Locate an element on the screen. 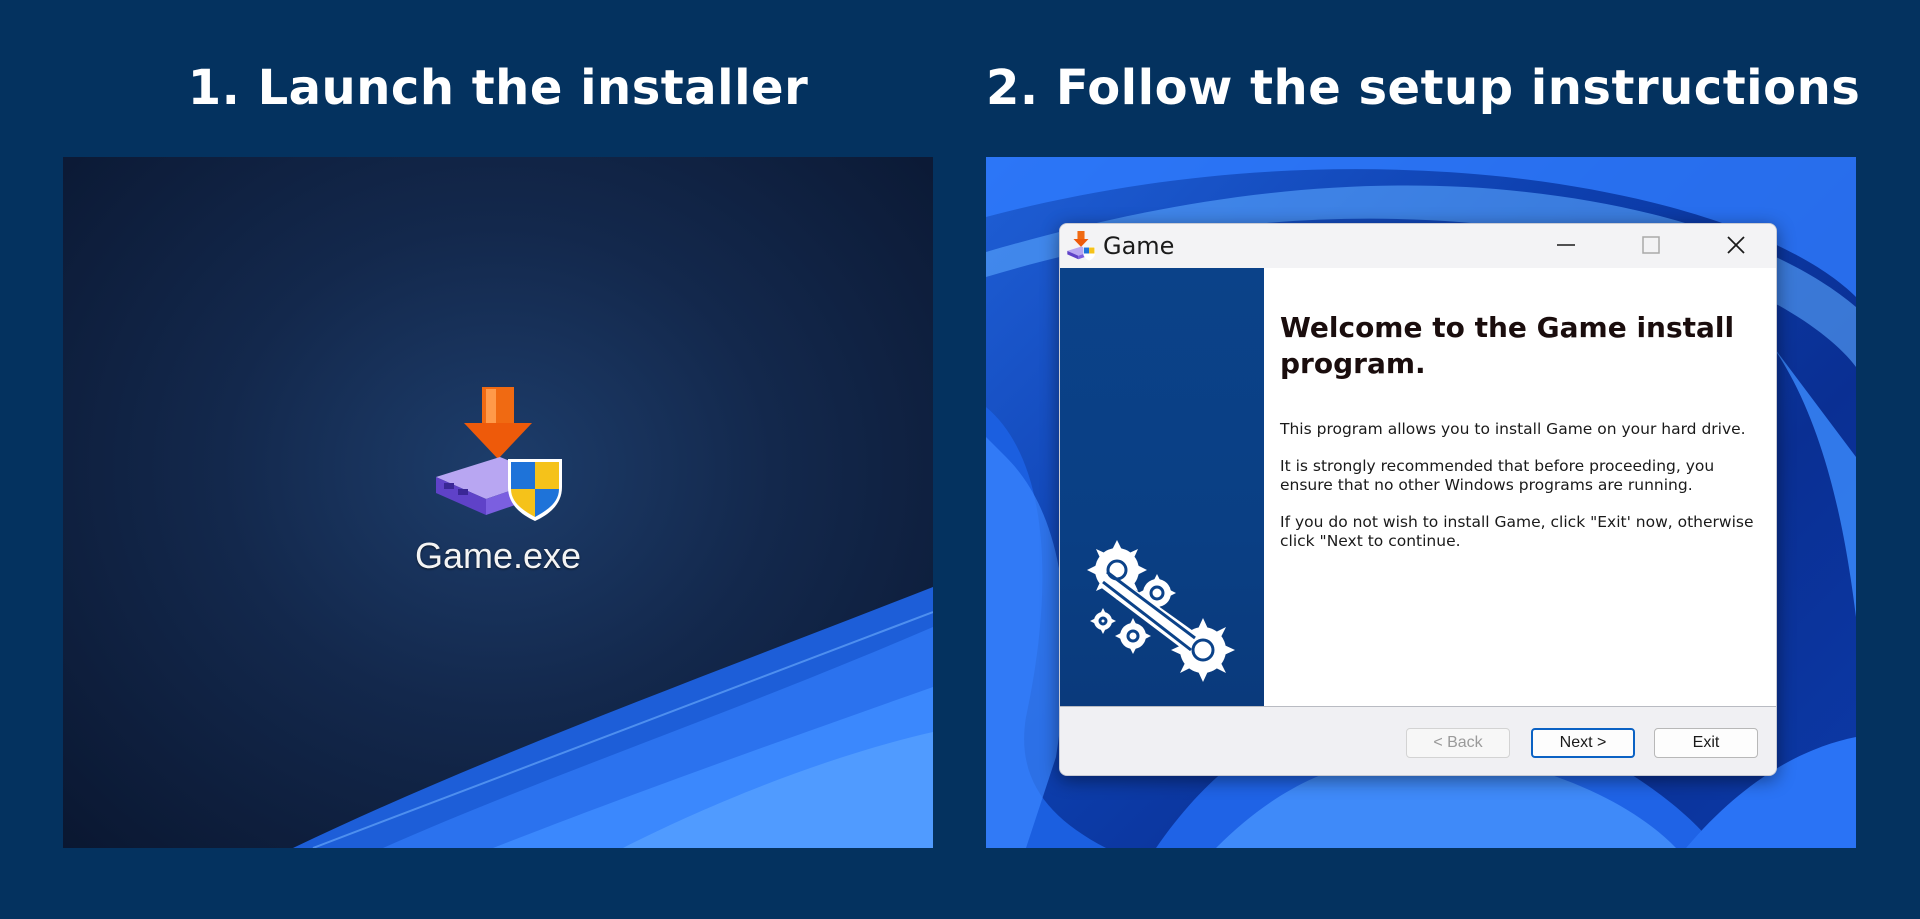 The width and height of the screenshot is (1920, 919). desktop-icon-label: Game.exe is located at coordinates (498, 555).